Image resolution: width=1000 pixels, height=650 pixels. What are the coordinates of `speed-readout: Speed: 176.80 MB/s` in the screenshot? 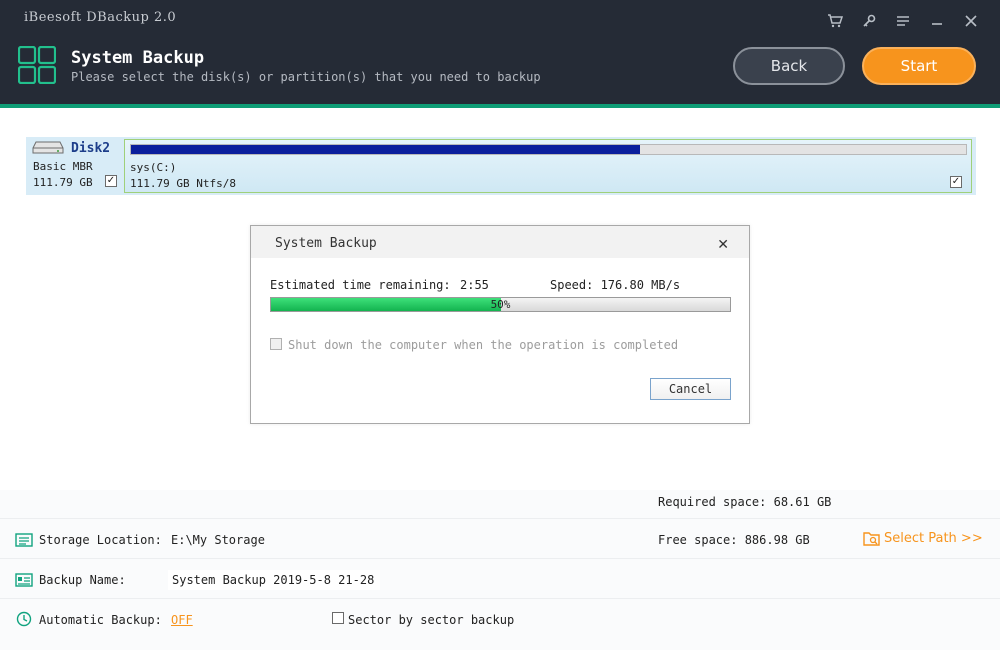 It's located at (615, 285).